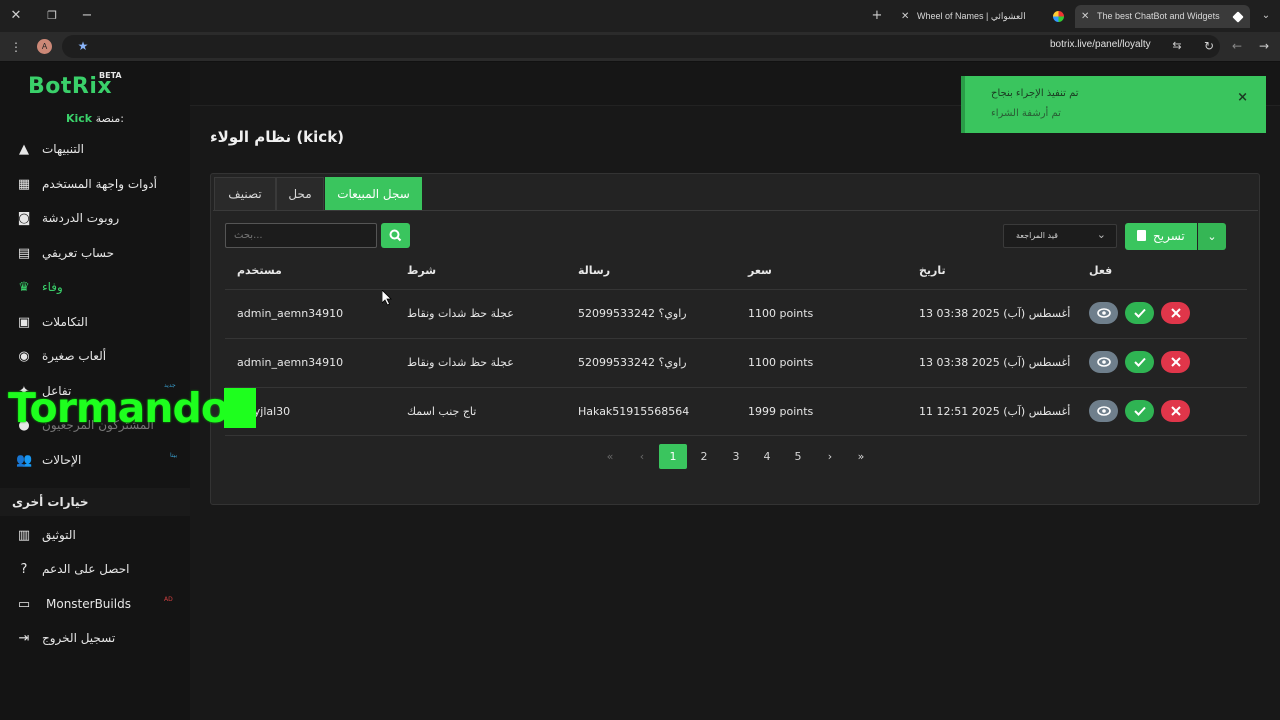 This screenshot has width=1280, height=720. Describe the element at coordinates (74, 356) in the screenshot. I see `sidebar-item-label: ألعاب صغيرة` at that location.